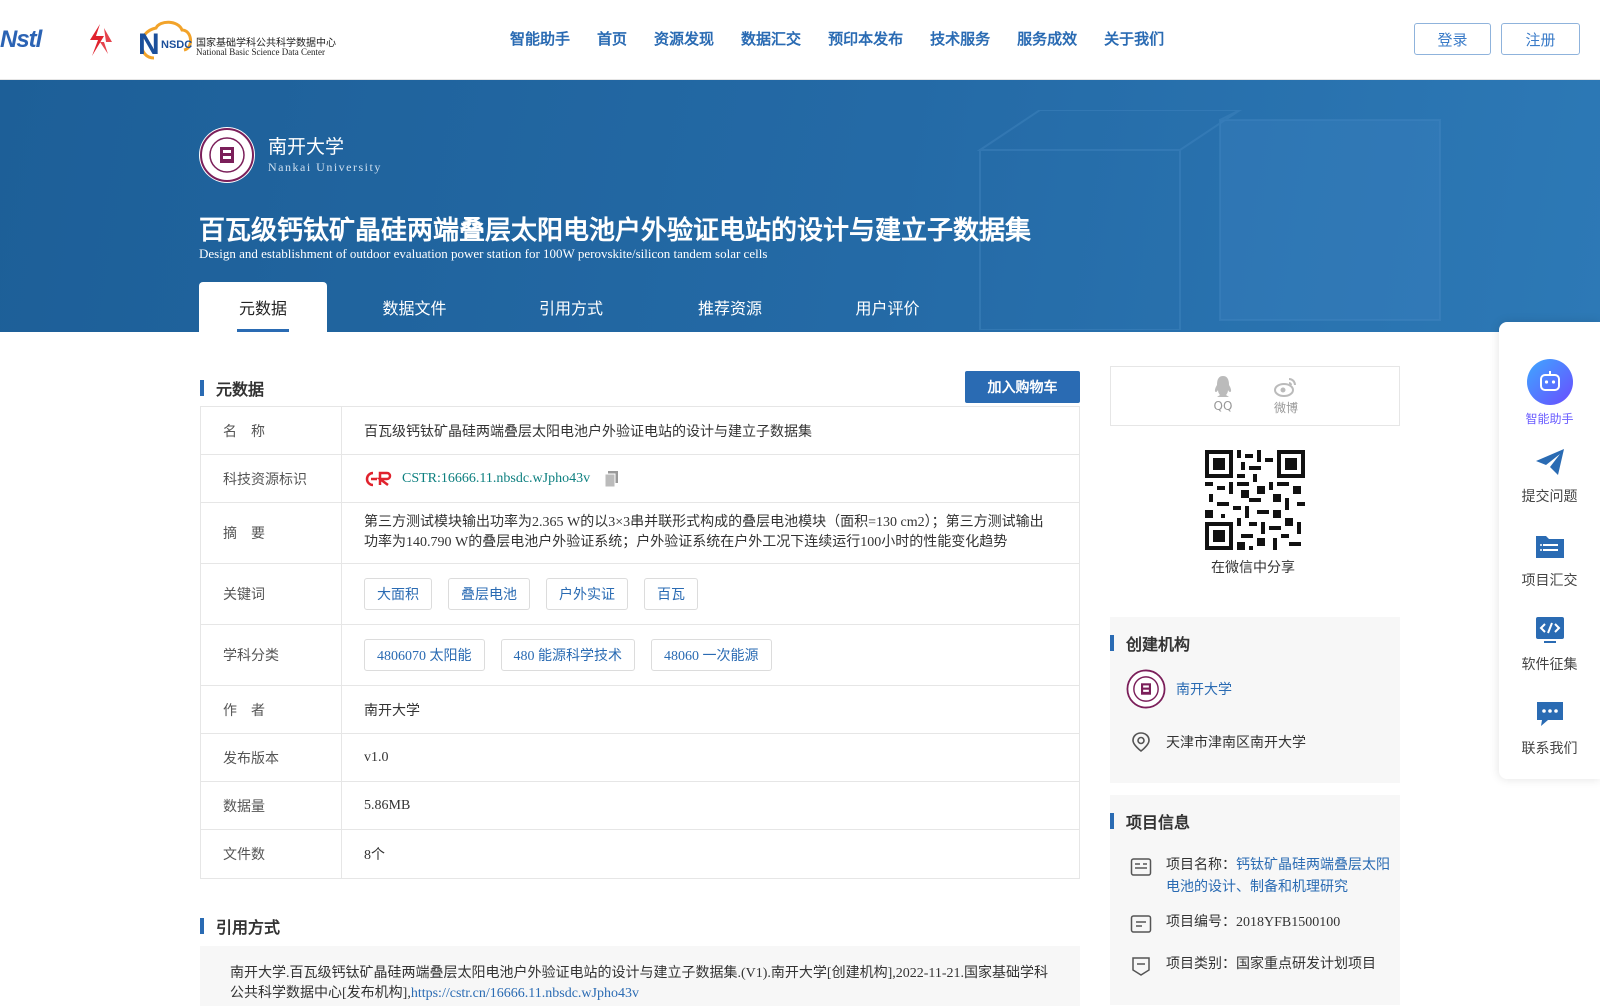 The width and height of the screenshot is (1600, 1006). What do you see at coordinates (1255, 500) in the screenshot?
I see `wechat-qr-code` at bounding box center [1255, 500].